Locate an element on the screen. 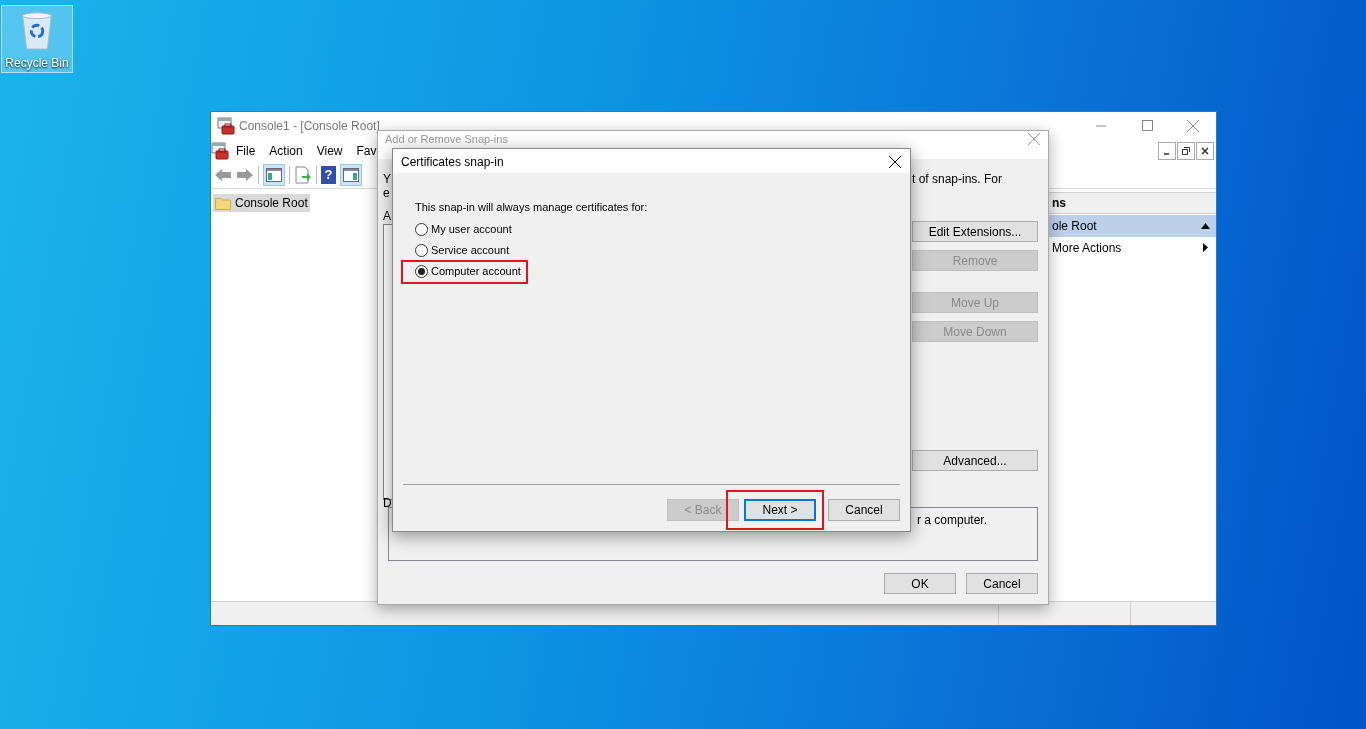  window-title: Console1 - [Console Root] is located at coordinates (309, 126).